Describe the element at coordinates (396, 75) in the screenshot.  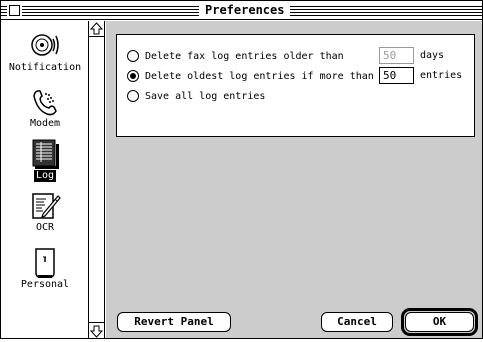
I see `entries-field: 50` at that location.